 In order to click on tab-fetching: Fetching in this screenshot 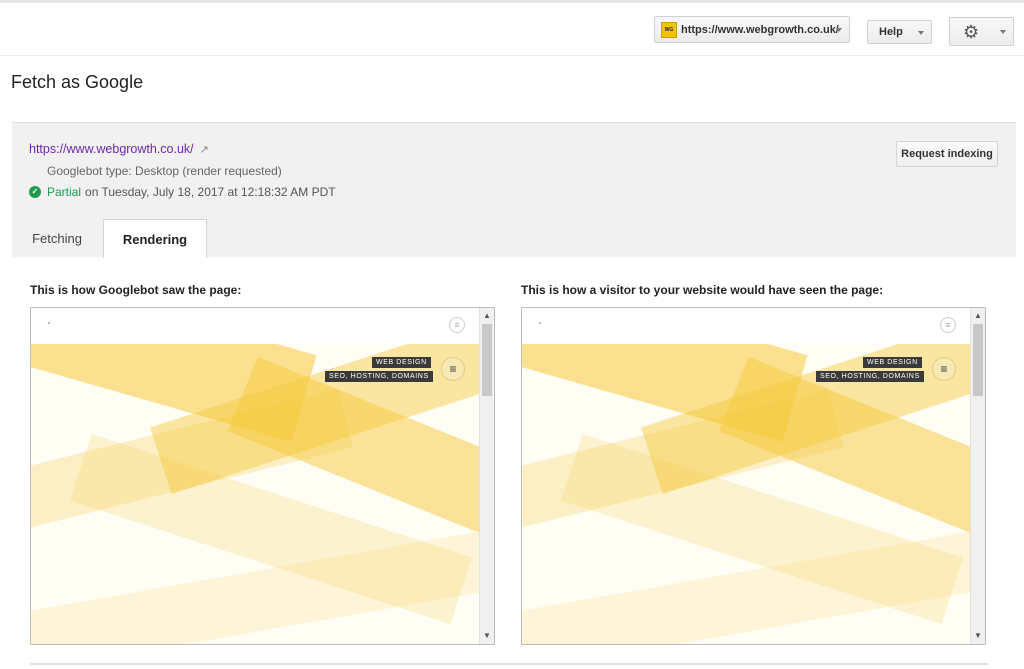, I will do `click(57, 238)`.